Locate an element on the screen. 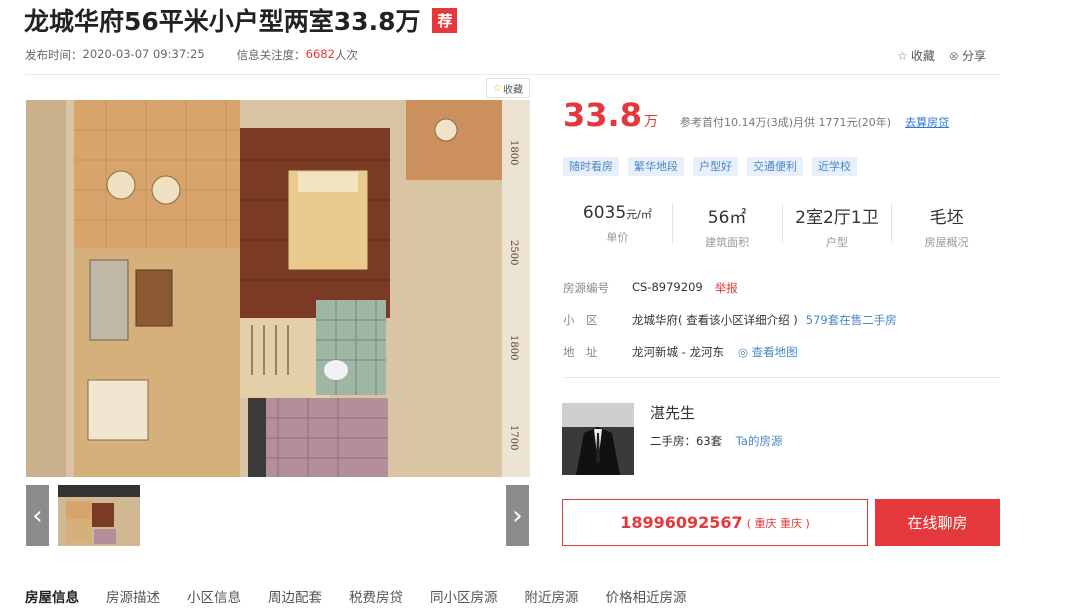 The width and height of the screenshot is (1080, 611). chevron-right-icon: › is located at coordinates (517, 515).